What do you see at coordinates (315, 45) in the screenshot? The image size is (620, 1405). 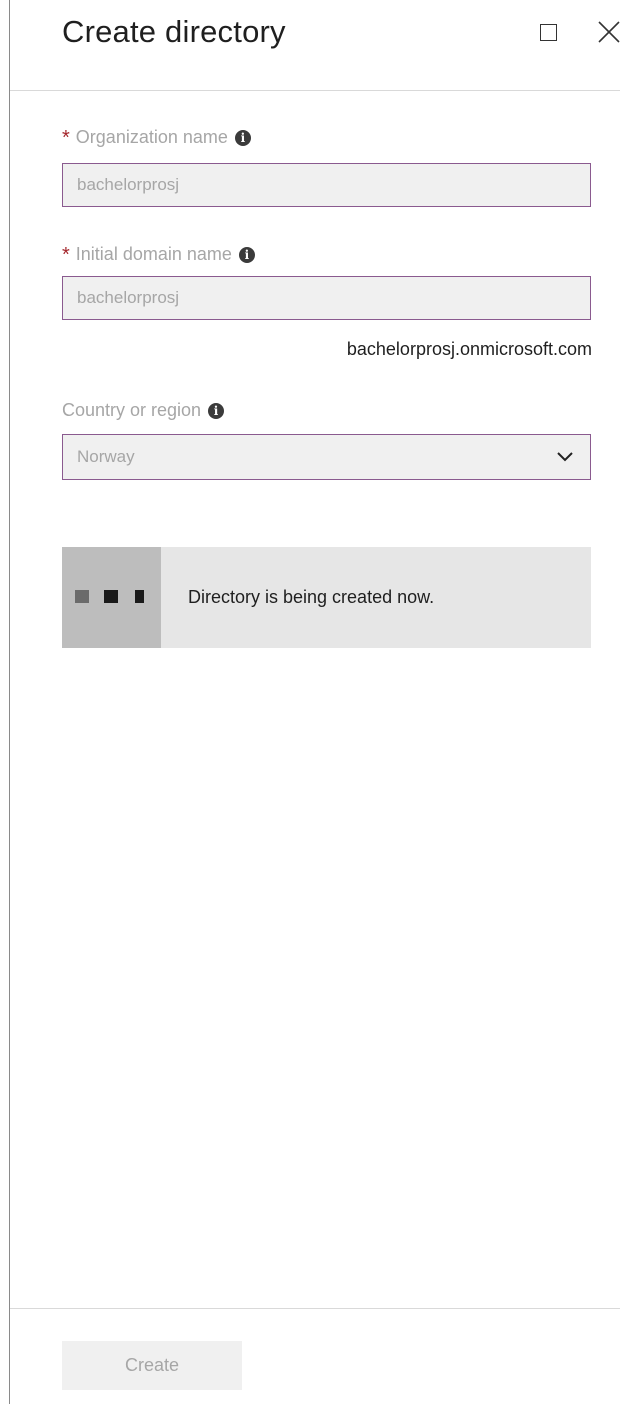 I see `blade-header: Create directory` at bounding box center [315, 45].